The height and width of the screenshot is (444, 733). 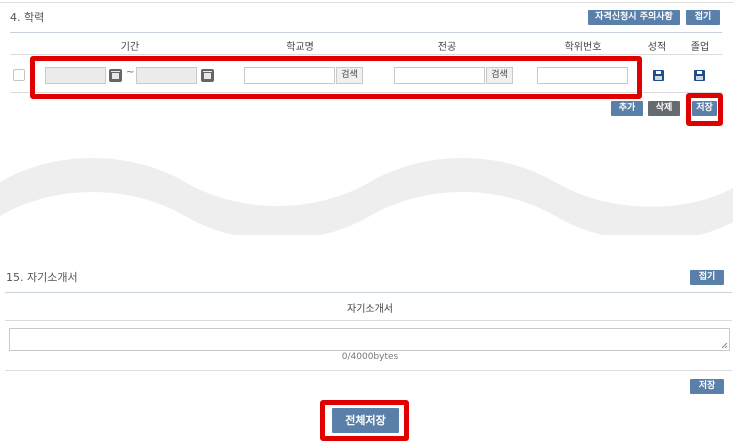 I want to click on table-bottom-border, so click(x=366, y=92).